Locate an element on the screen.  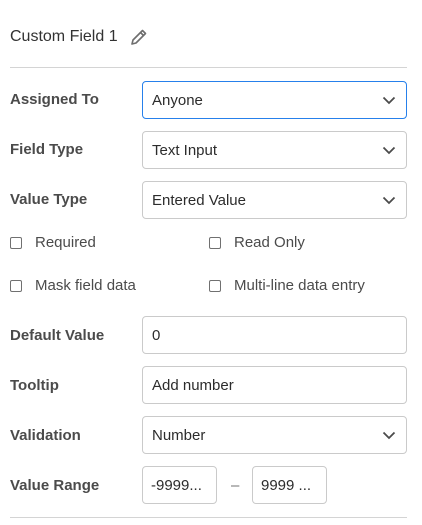
read-only-checkbox: Read Only is located at coordinates (257, 242).